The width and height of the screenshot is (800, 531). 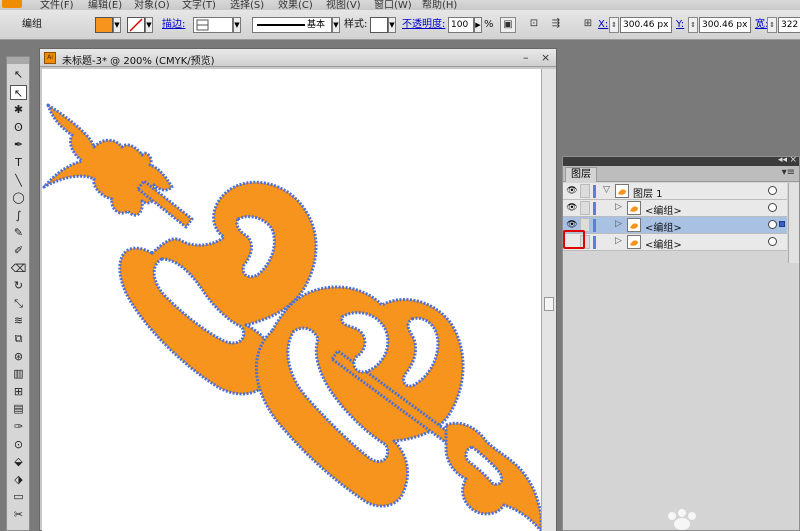 I want to click on stroke-weight-label: 描边:, so click(x=173, y=25).